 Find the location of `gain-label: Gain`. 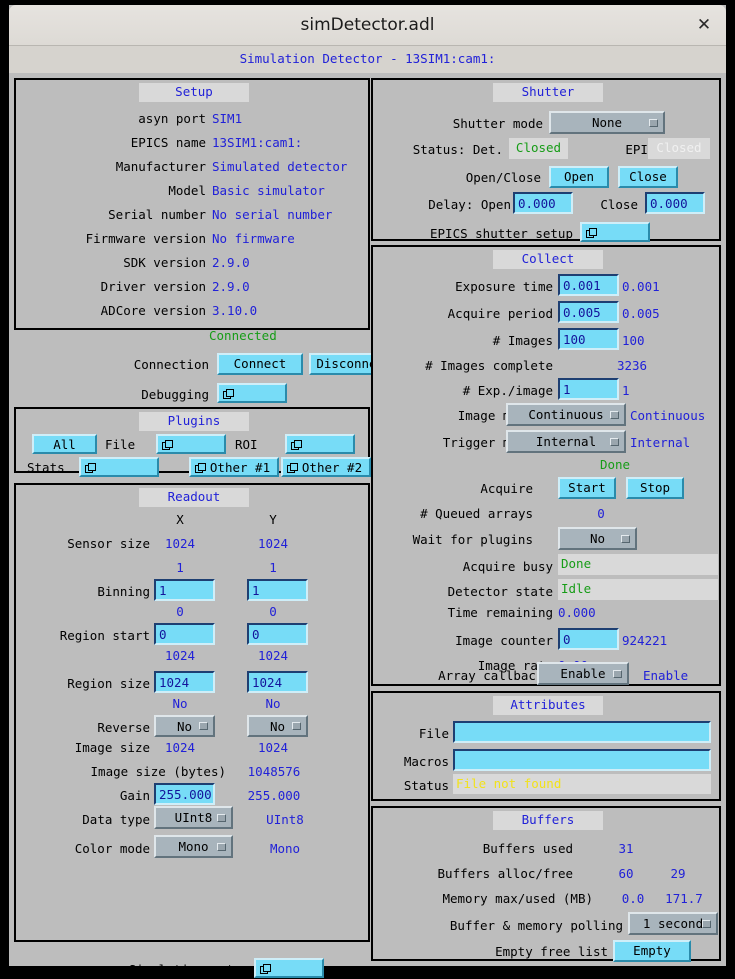

gain-label: Gain is located at coordinates (134, 795).